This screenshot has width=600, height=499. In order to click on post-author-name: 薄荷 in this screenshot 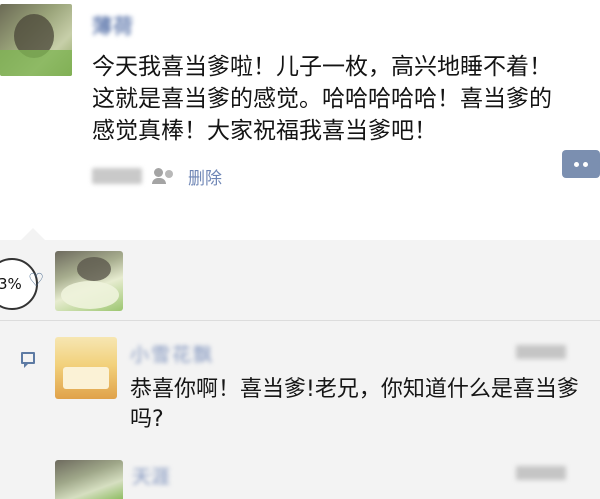, I will do `click(122, 24)`.